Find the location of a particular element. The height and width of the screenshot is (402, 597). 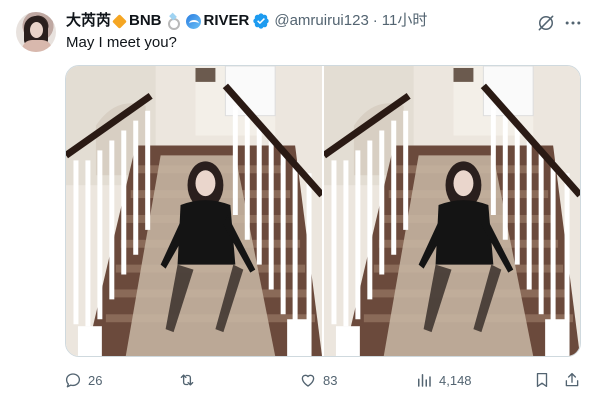

share-icon is located at coordinates (572, 379).